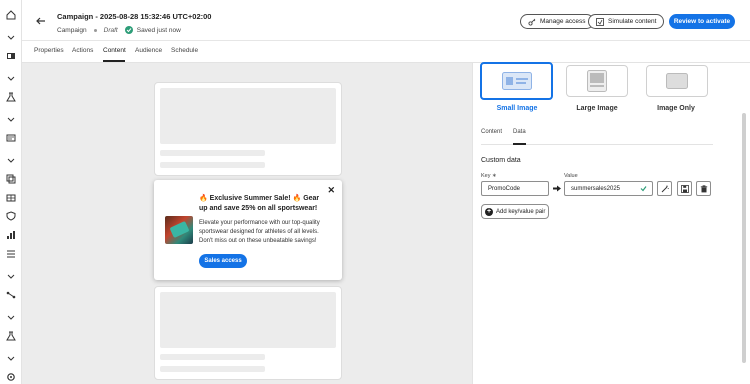 The width and height of the screenshot is (750, 384). Describe the element at coordinates (184, 50) in the screenshot. I see `tab-schedule: Schedule` at that location.